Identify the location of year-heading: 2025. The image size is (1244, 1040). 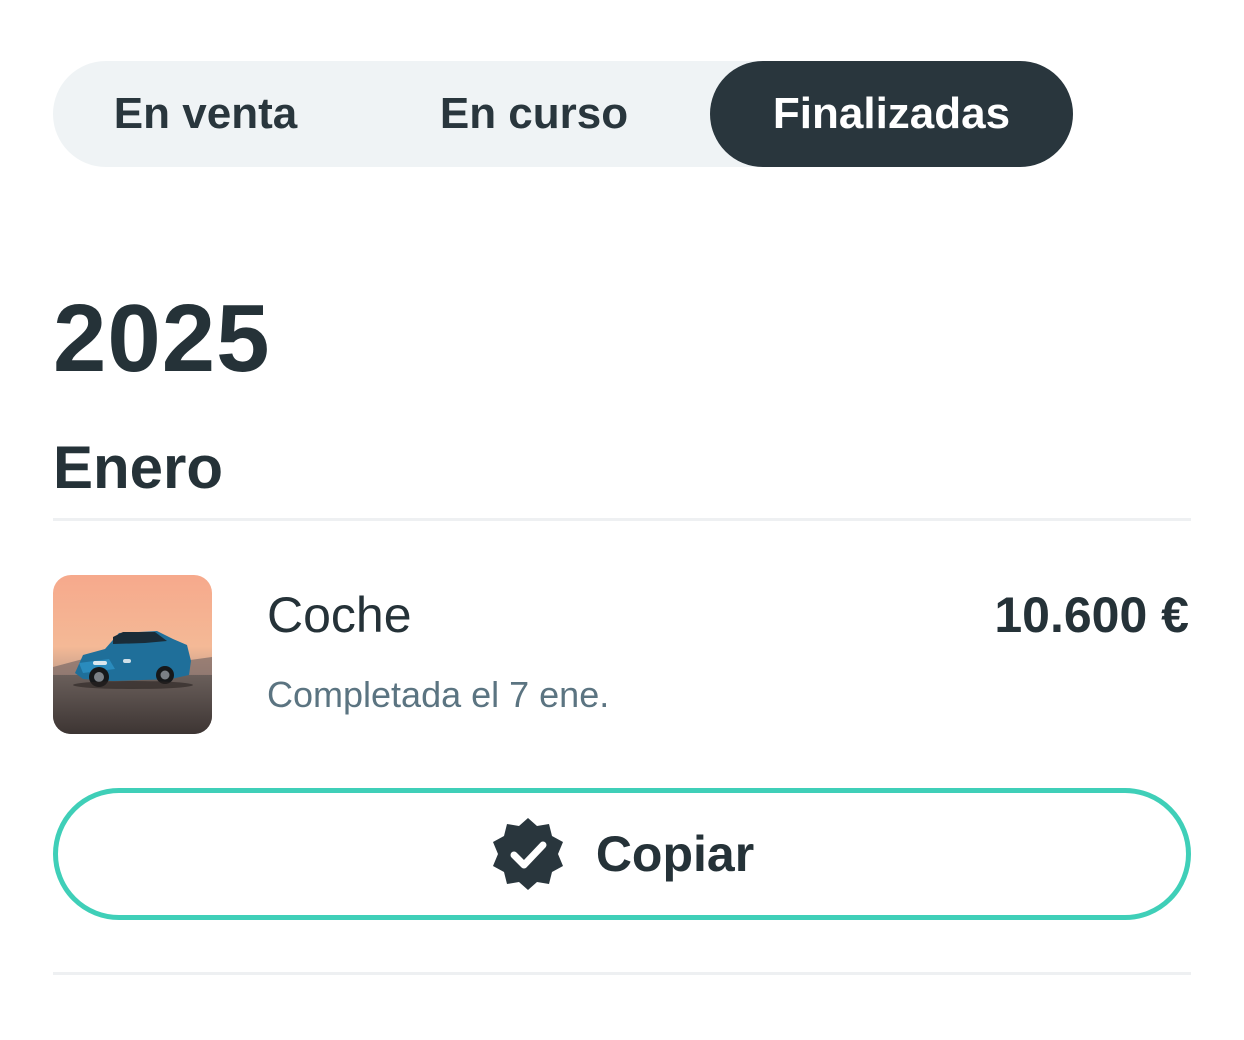
(162, 338).